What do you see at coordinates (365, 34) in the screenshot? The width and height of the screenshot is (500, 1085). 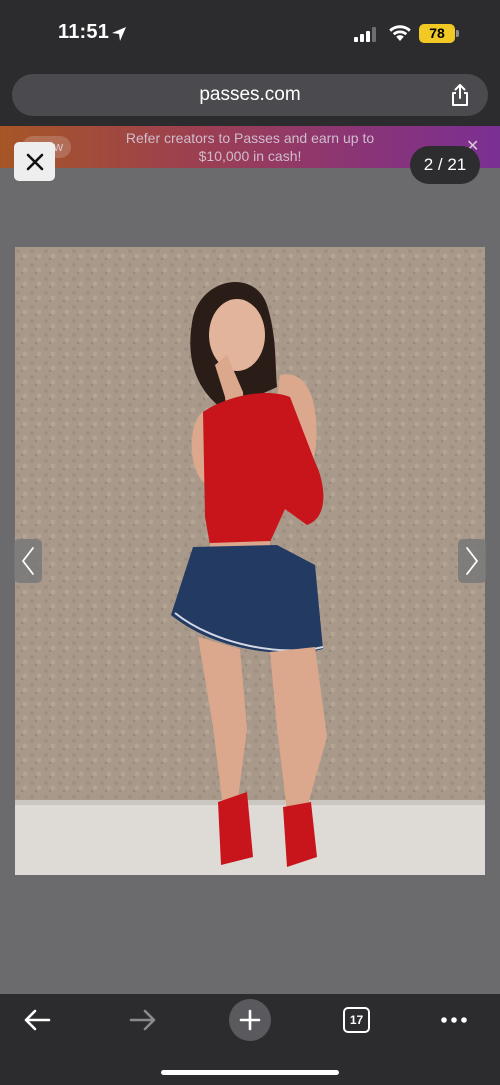 I see `signal-icon` at bounding box center [365, 34].